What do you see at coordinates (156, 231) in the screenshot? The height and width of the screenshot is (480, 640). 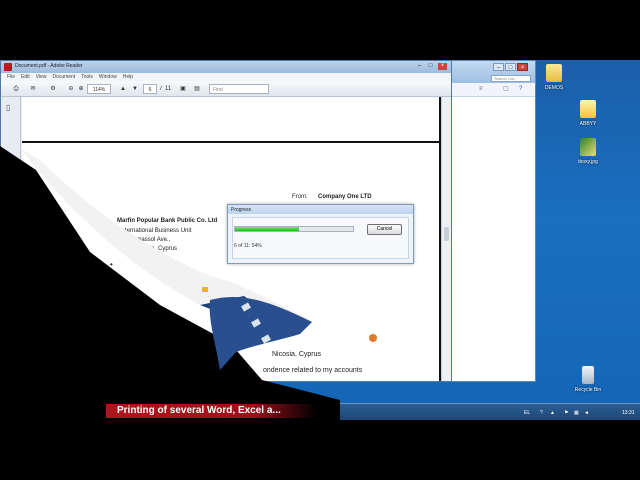 I see `to-line-2: International Business Unit` at bounding box center [156, 231].